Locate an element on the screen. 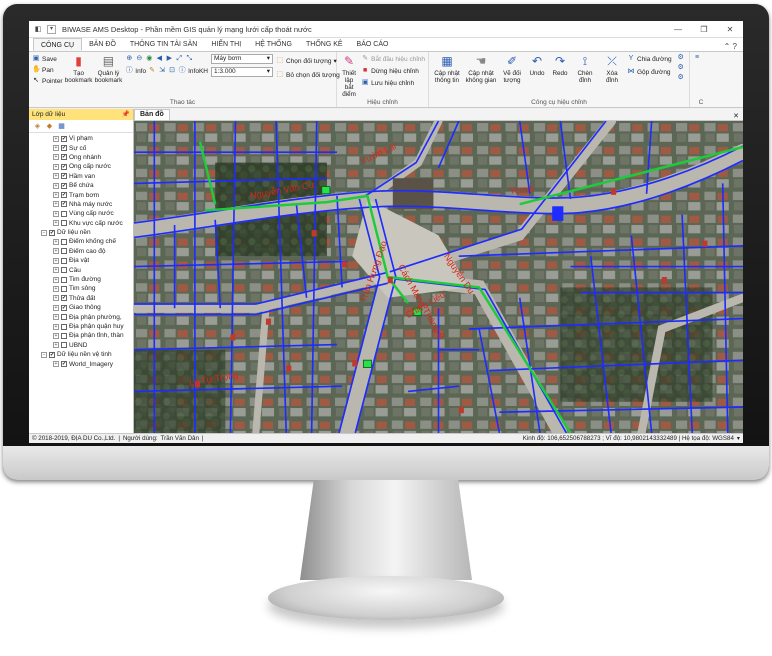 This screenshot has width=772, height=656. layer-tree-item: + ✔ Bể chứa is located at coordinates (81, 185).